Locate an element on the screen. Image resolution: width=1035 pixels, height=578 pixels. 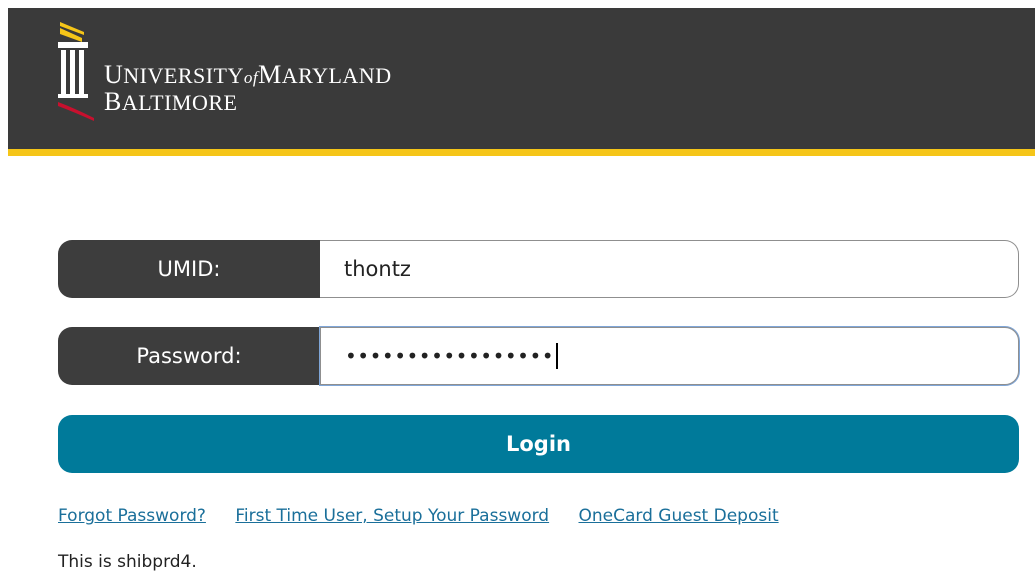
password-row: Password: ••••••••••••••••• is located at coordinates (538, 356).